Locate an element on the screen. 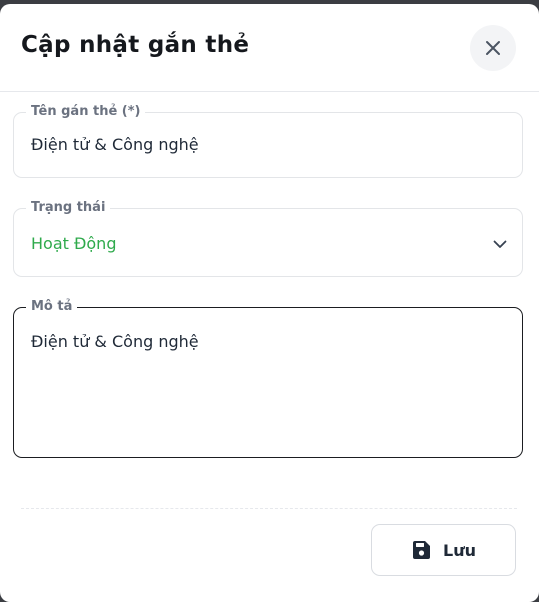 This screenshot has height=602, width=539. modal-header: Cập nhật gắn thẻ is located at coordinates (269, 48).